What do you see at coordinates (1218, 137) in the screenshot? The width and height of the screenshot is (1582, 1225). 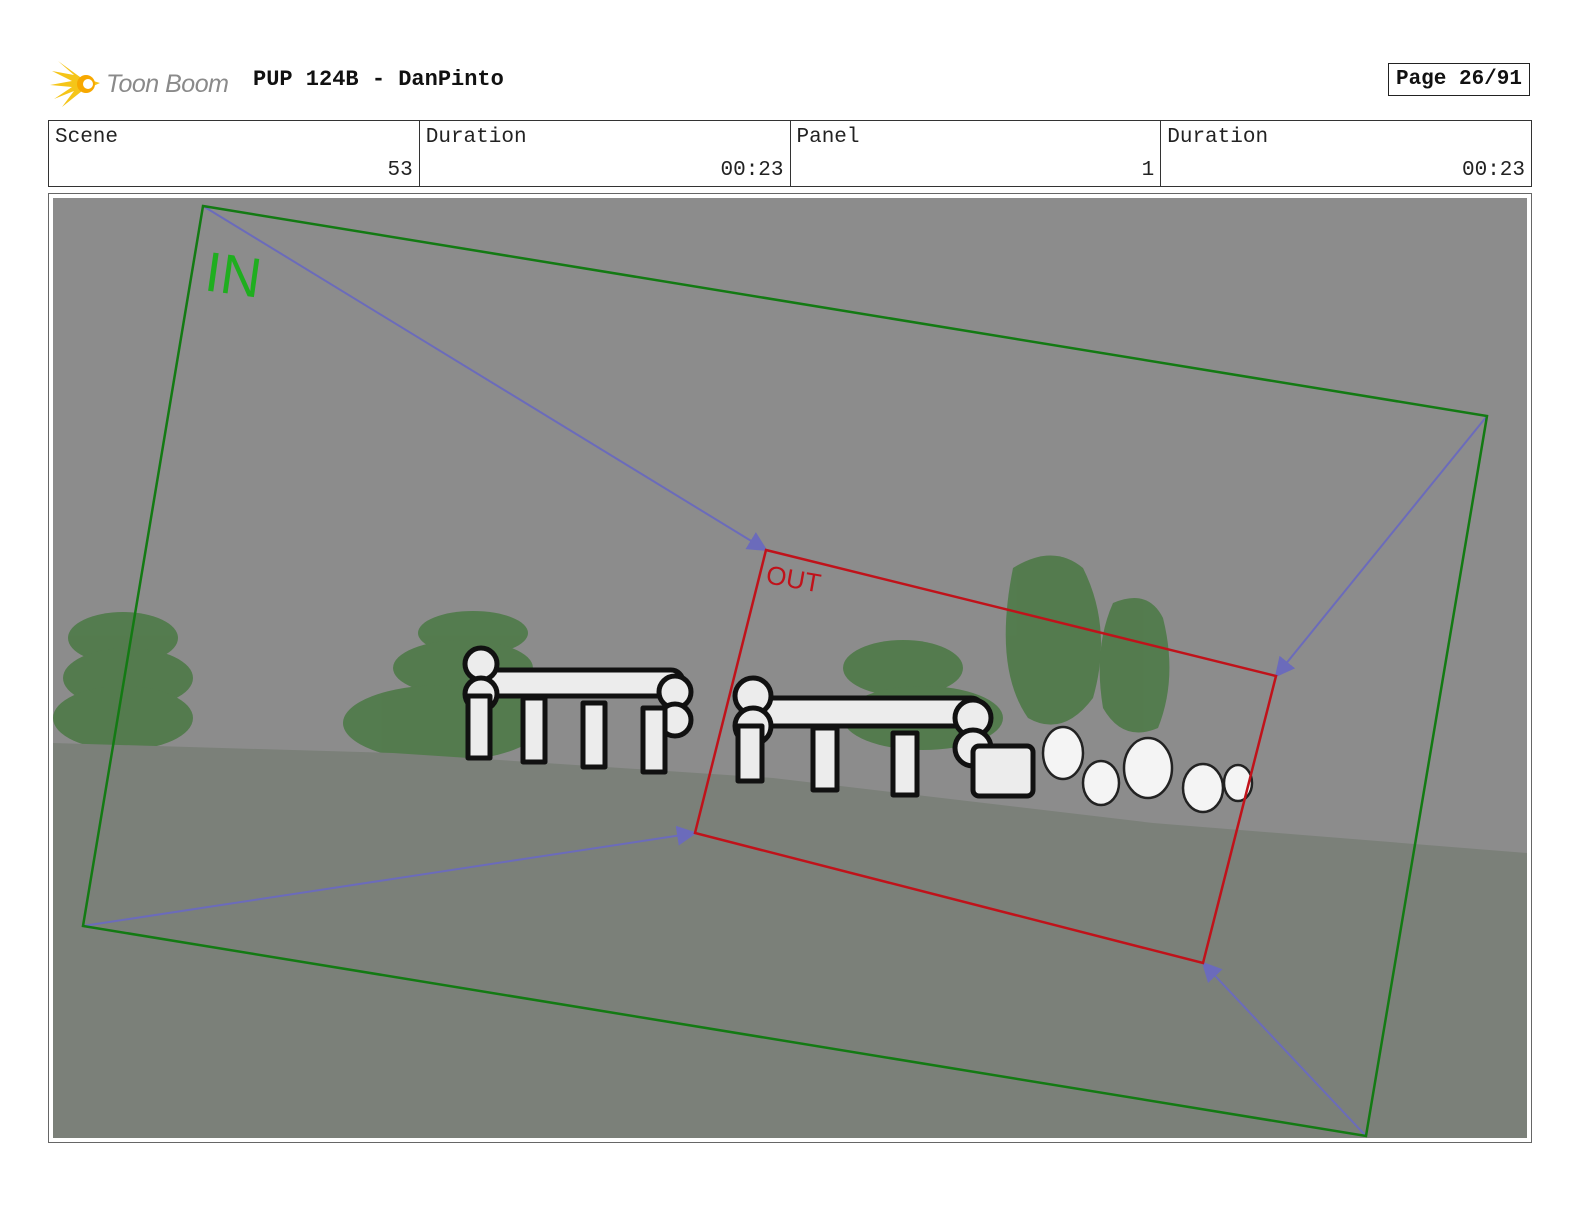 I see `panel-duration-label: Duration` at bounding box center [1218, 137].